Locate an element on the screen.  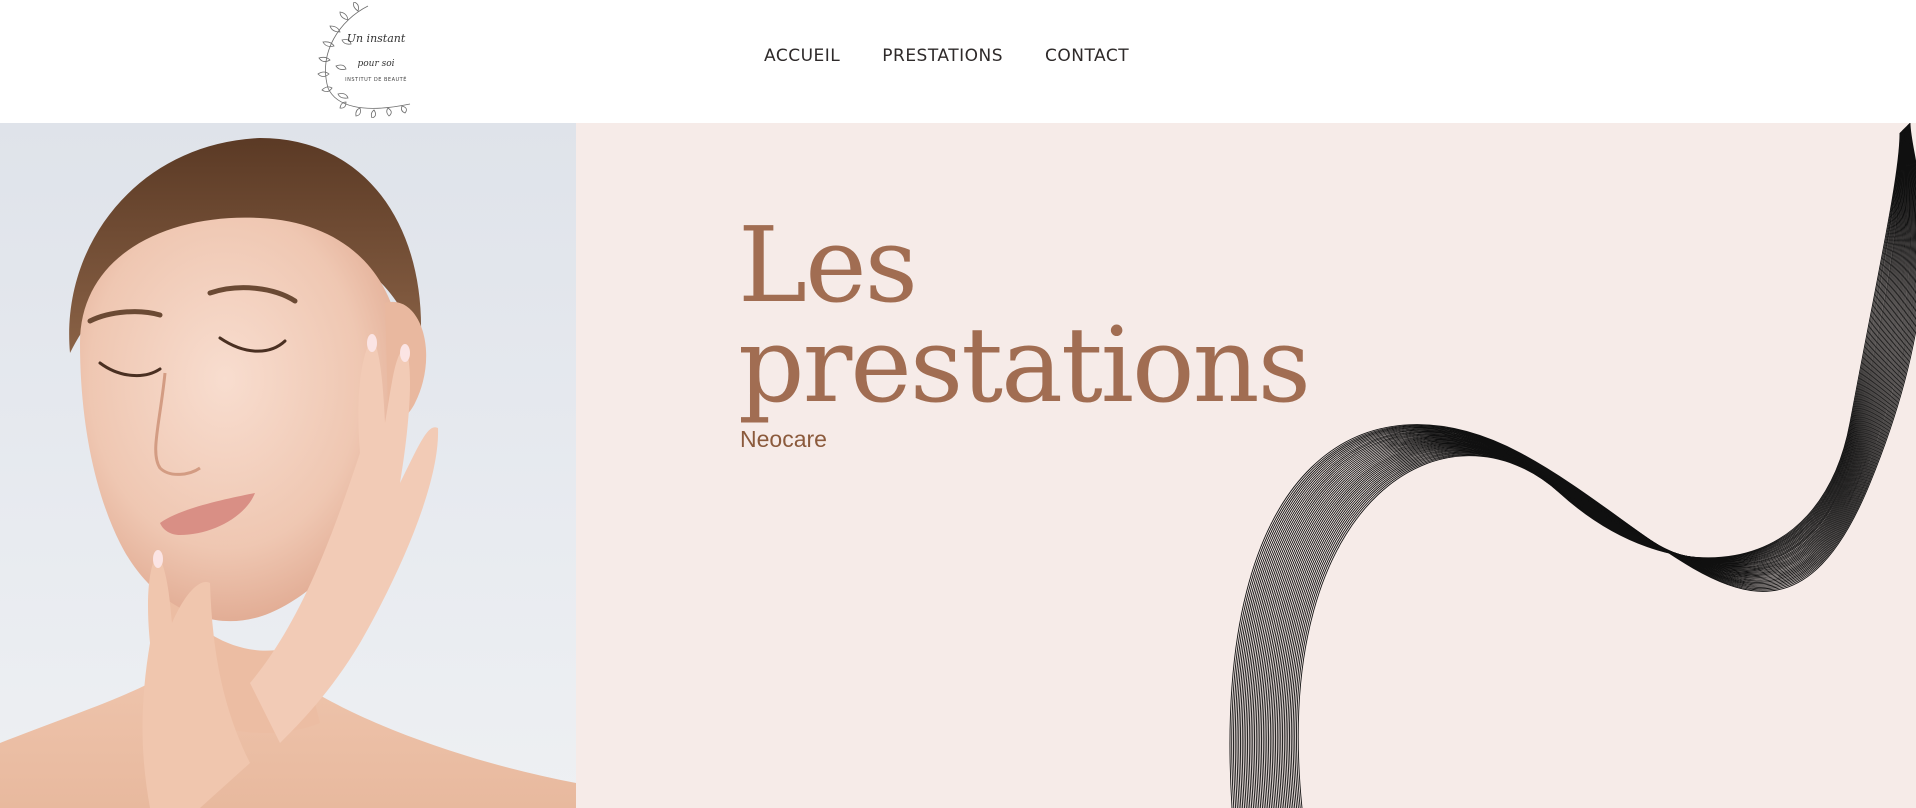
hero-subtitle: Neocare is located at coordinates (783, 439).